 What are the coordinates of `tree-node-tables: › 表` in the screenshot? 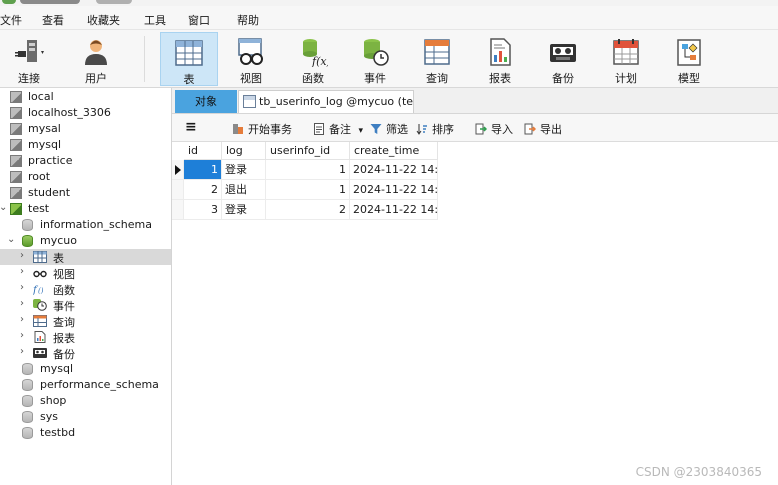 It's located at (85, 257).